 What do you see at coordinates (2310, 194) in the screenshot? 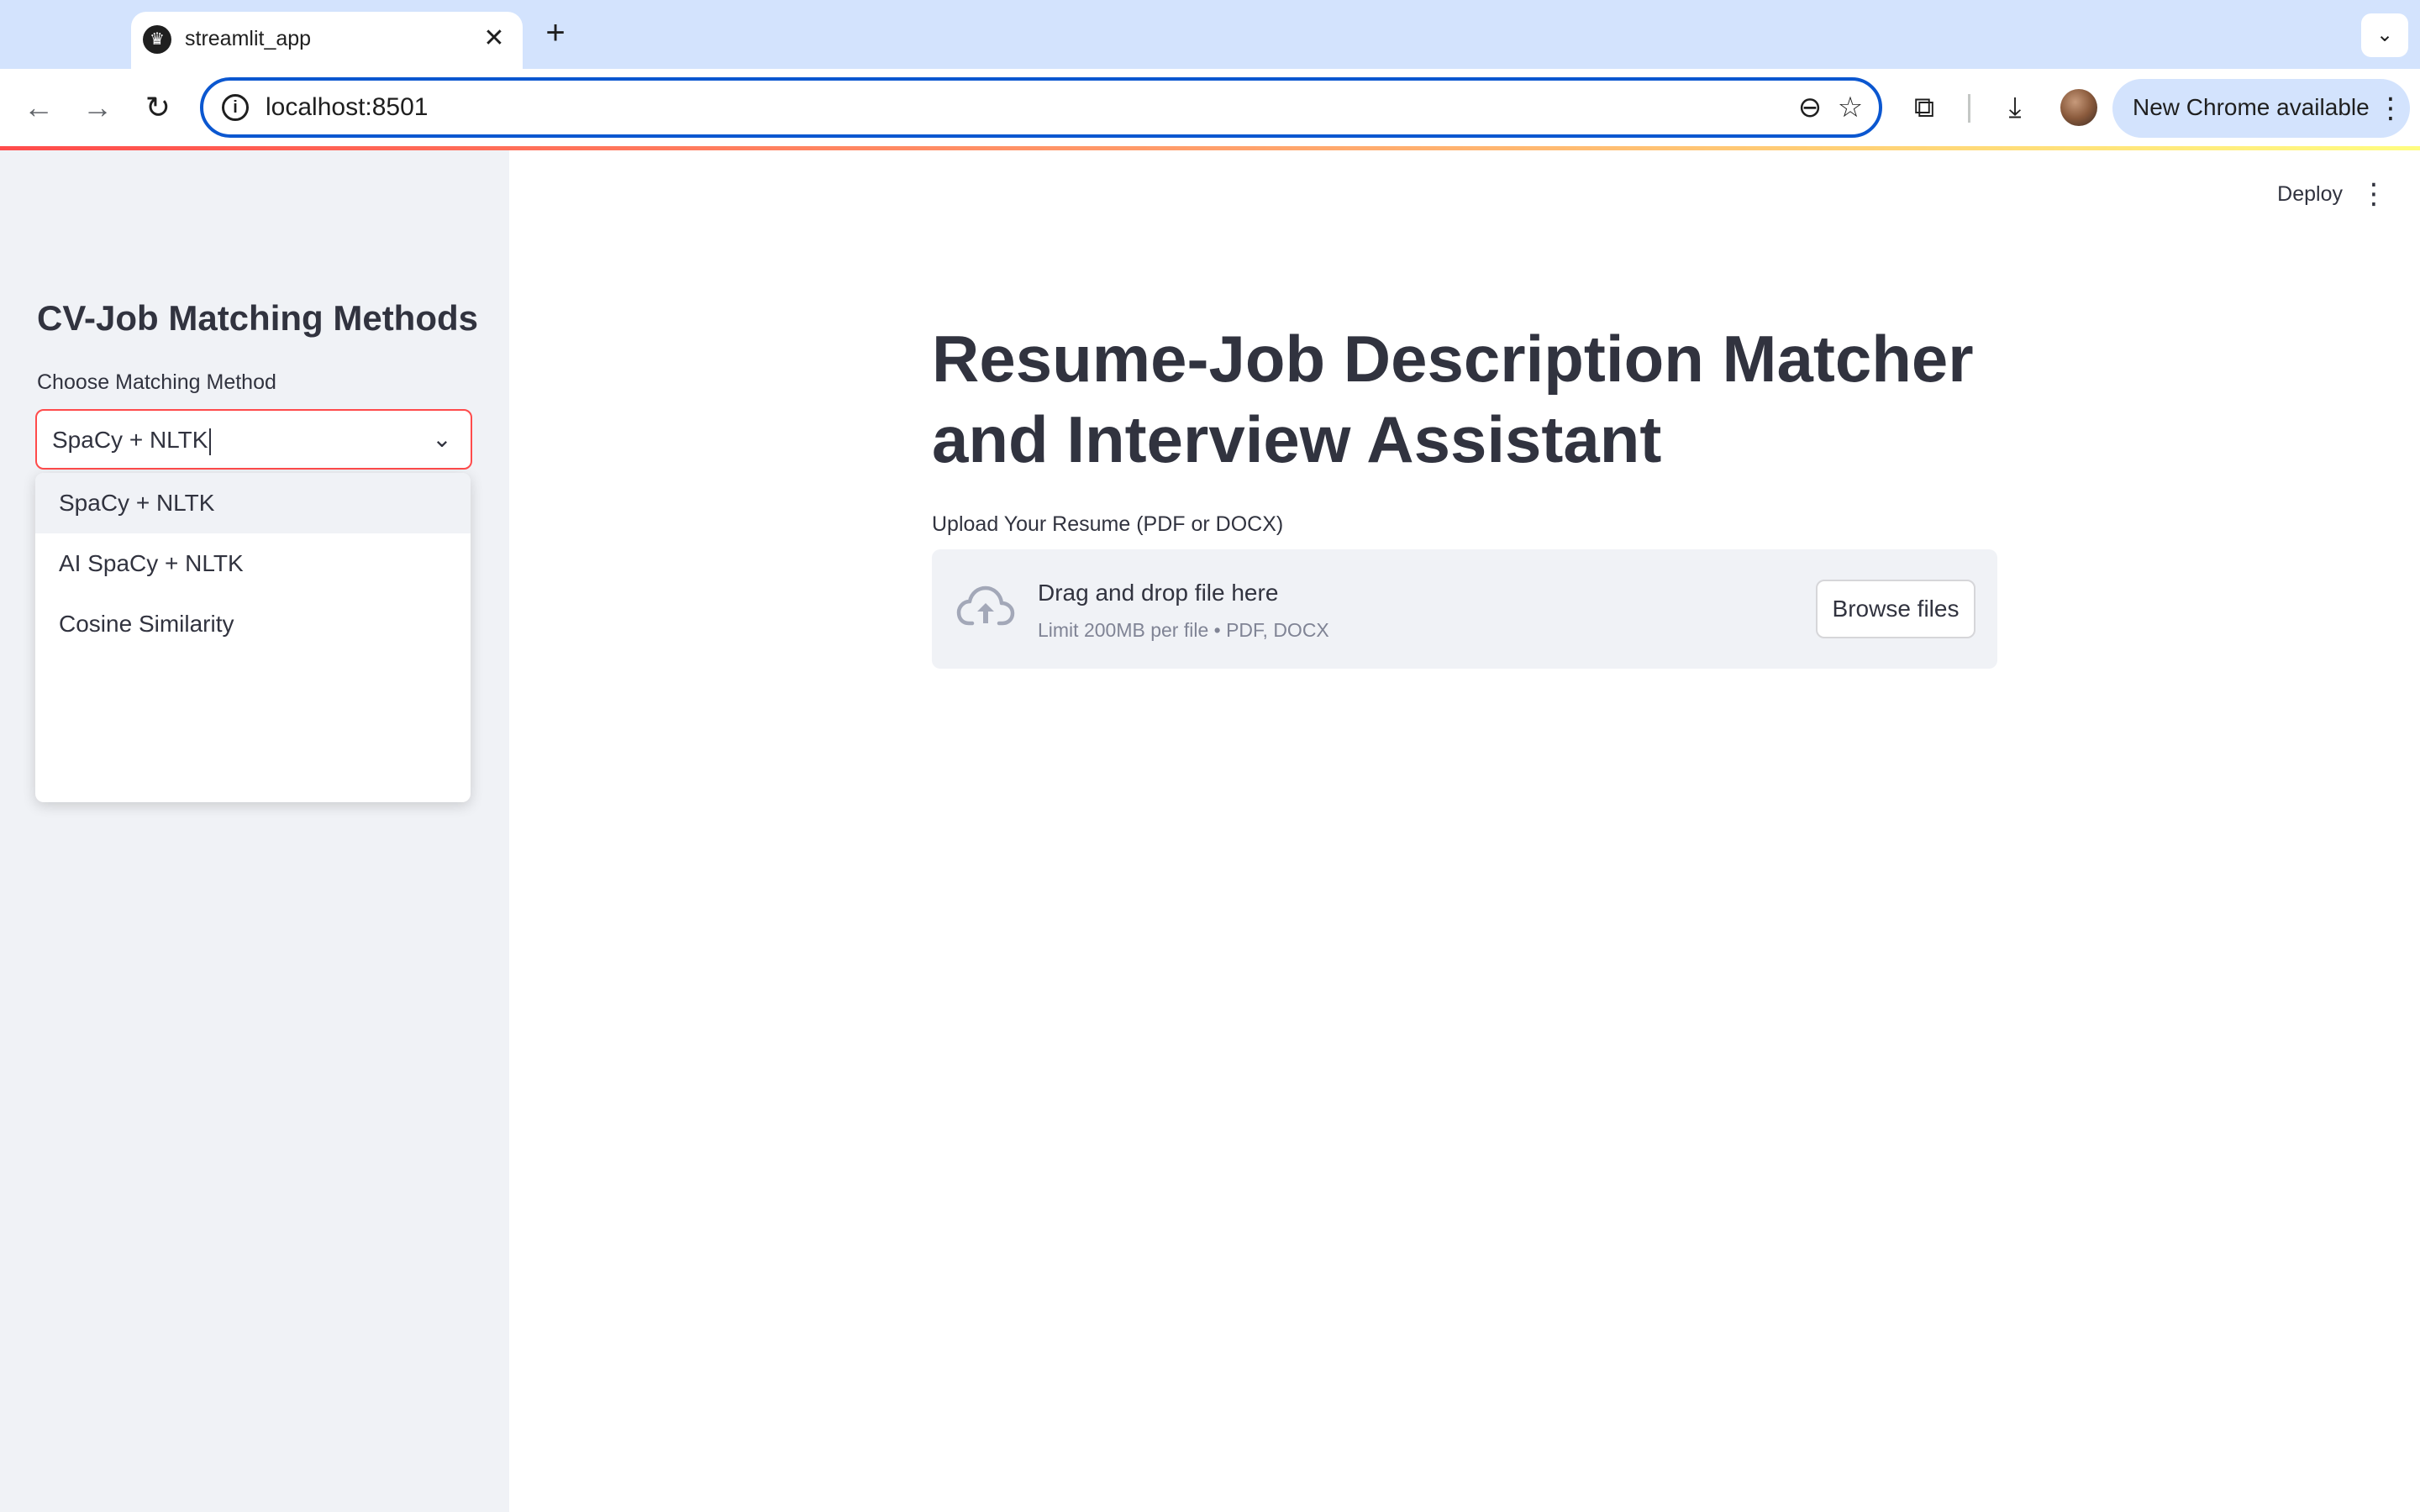
I see `deploy-button: Deploy` at bounding box center [2310, 194].